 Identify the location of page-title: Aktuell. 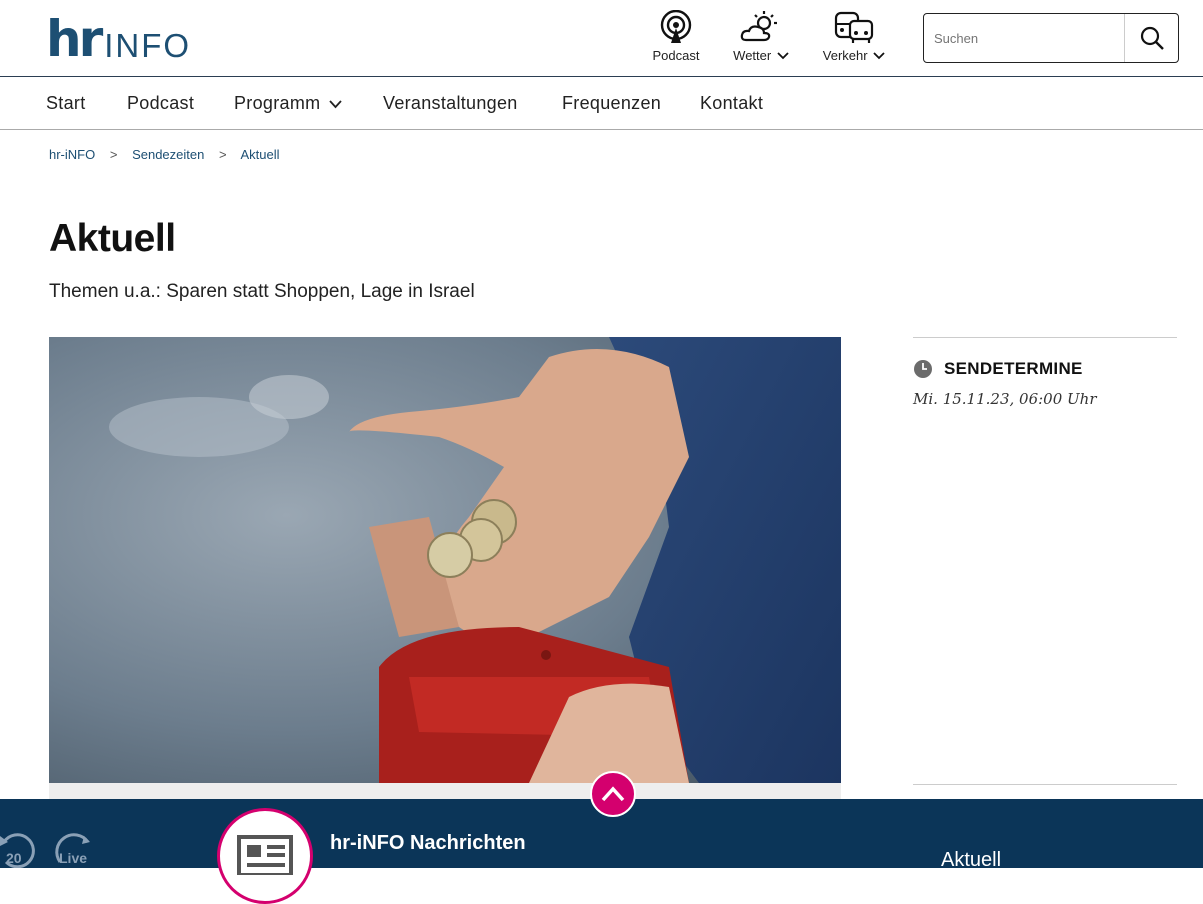
(112, 238).